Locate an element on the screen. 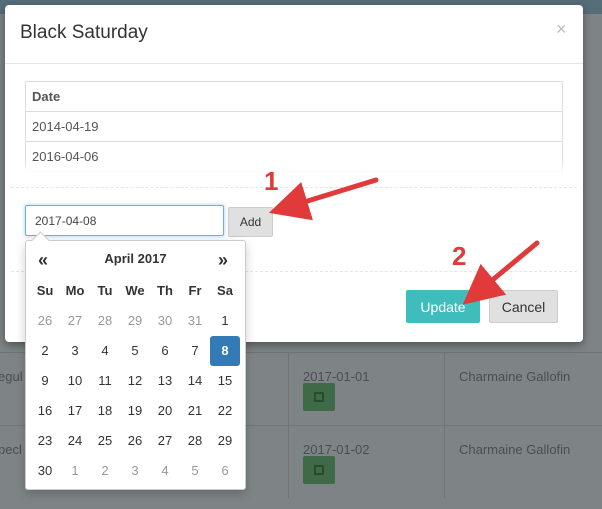 This screenshot has width=602, height=509. annotation-overlay is located at coordinates (404, 241).